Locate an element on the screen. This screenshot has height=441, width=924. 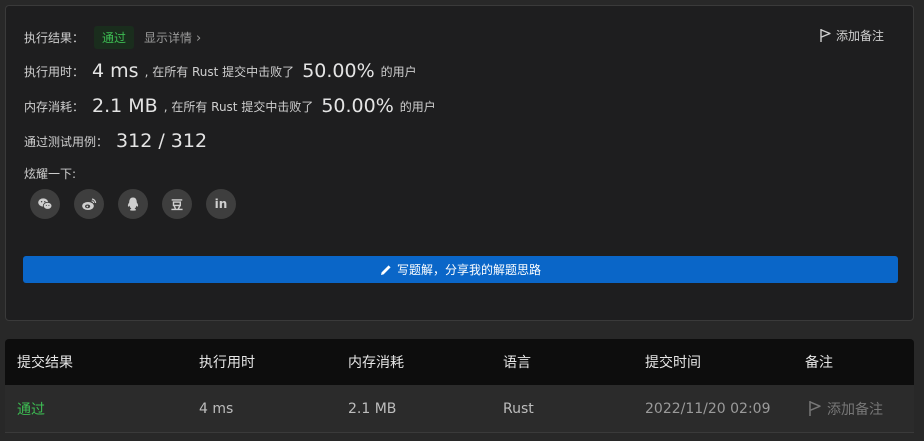
chevron-right-icon: › is located at coordinates (199, 38).